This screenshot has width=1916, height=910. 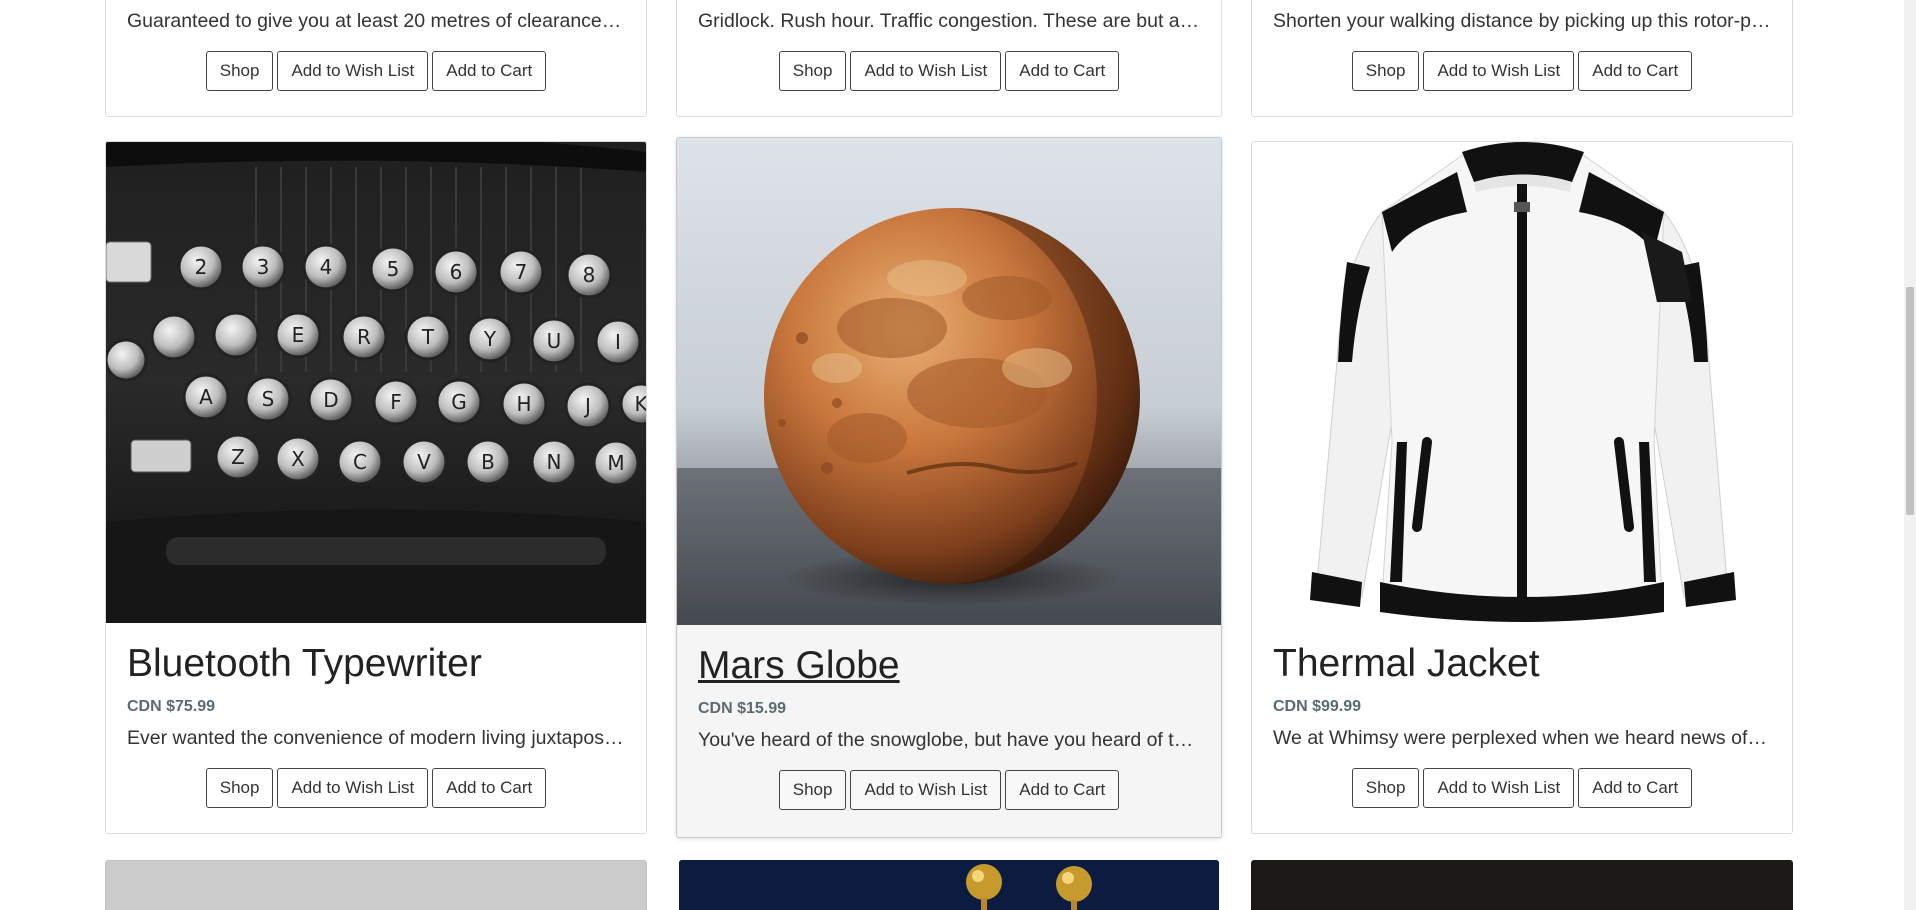 What do you see at coordinates (424, 462) in the screenshot?
I see `svg-text: V` at bounding box center [424, 462].